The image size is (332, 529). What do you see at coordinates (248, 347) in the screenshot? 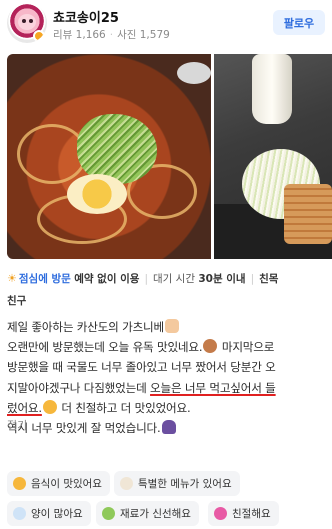
I see `review-line-2b: 마지막으로` at bounding box center [248, 347].